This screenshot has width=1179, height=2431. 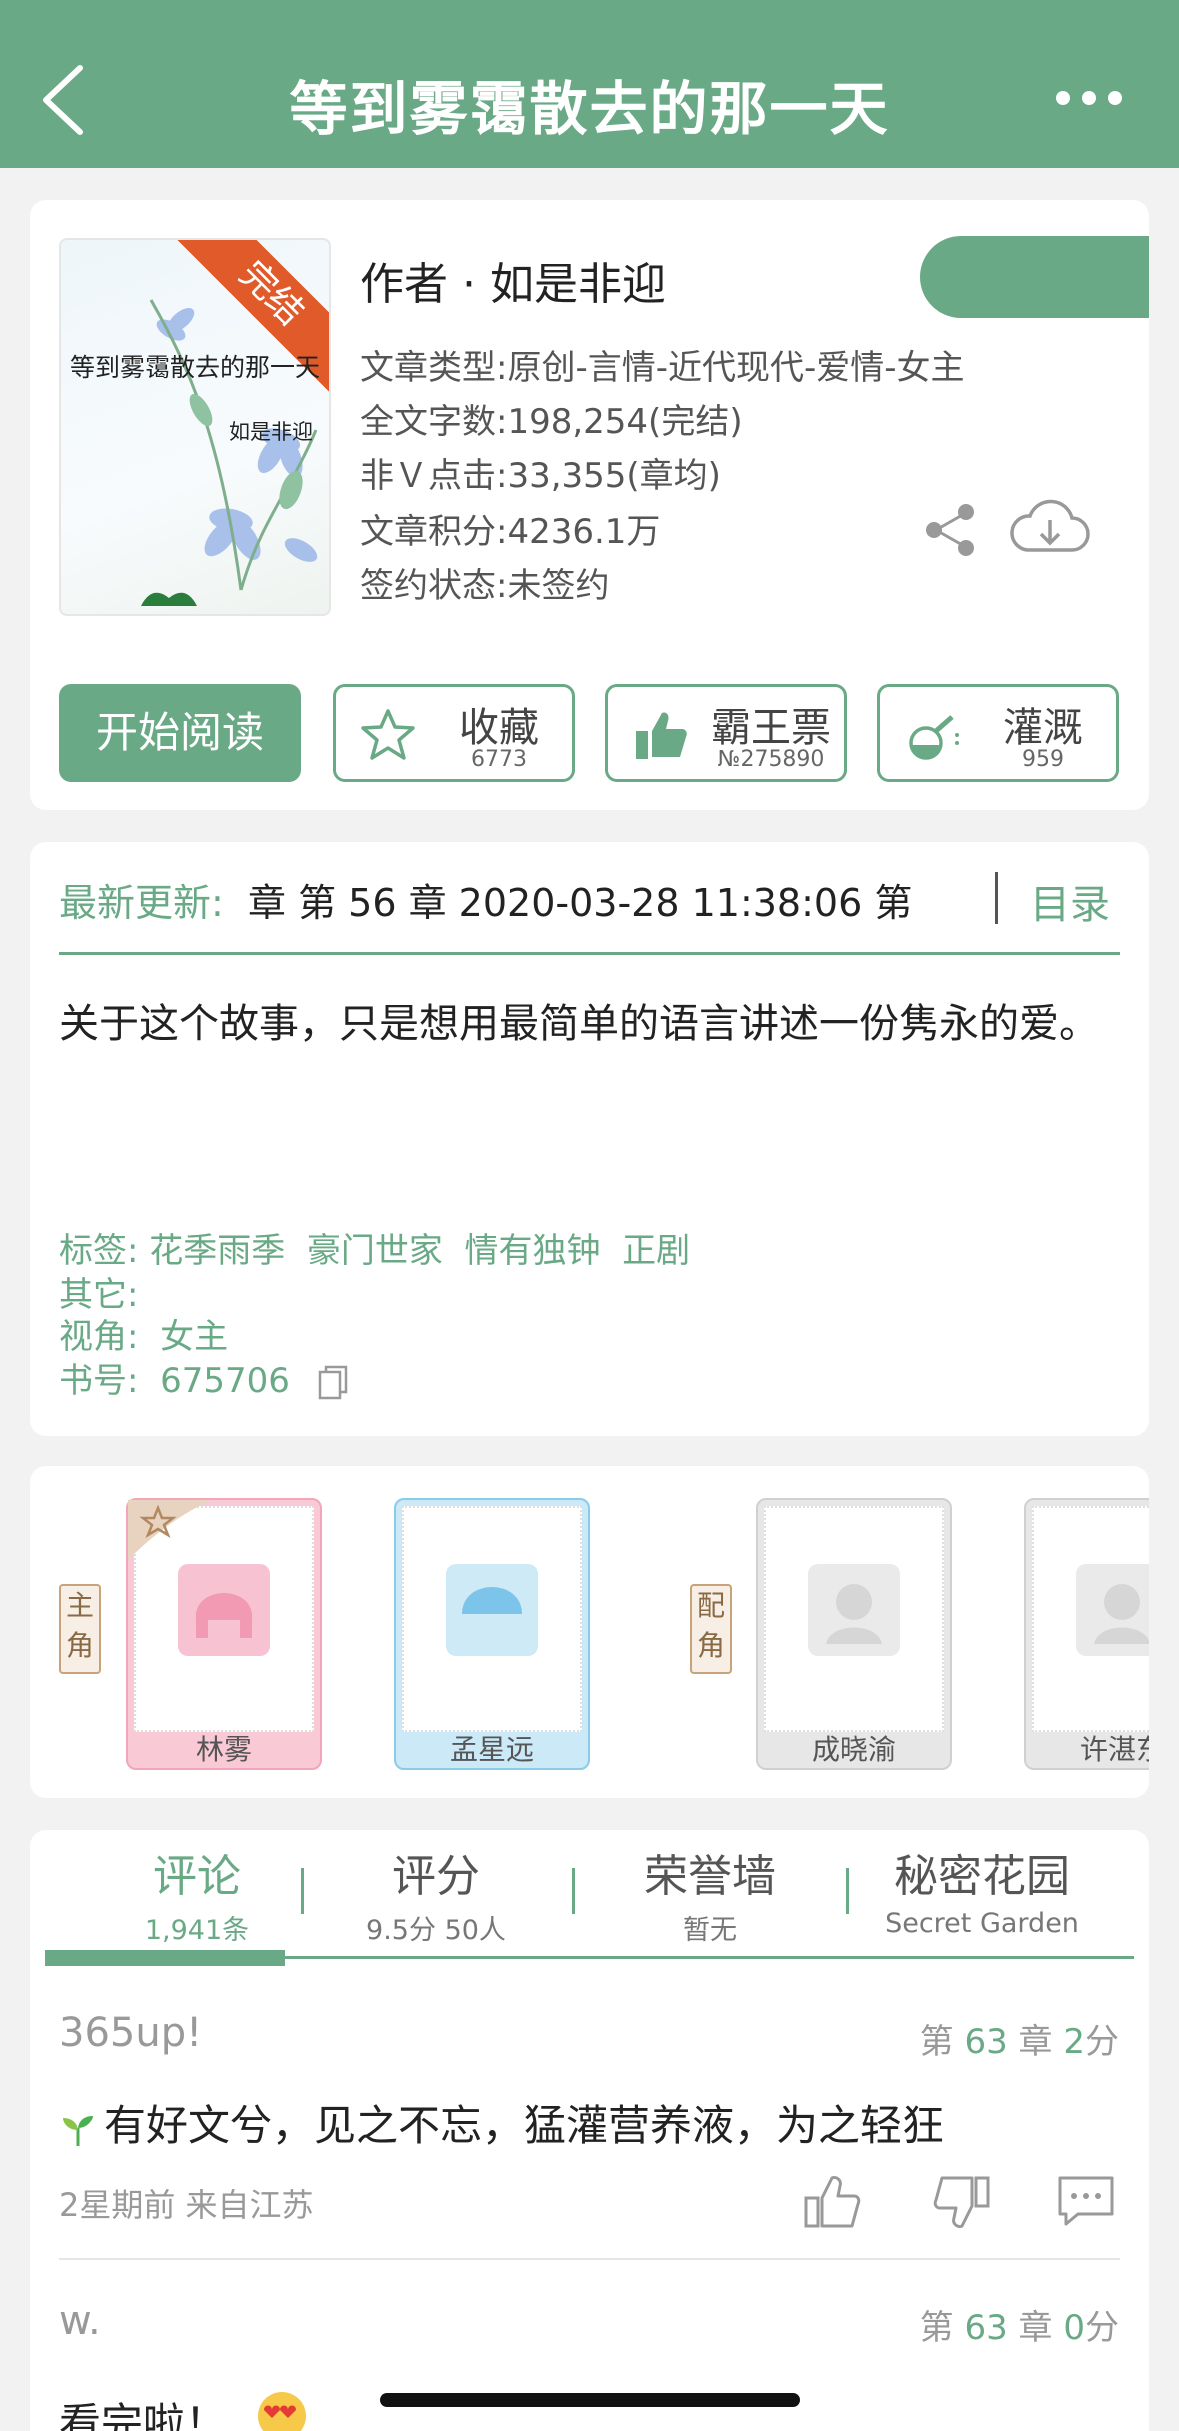 I want to click on book-cover: 完结 等到雾霭散去的那一天 如是非迎, so click(x=195, y=427).